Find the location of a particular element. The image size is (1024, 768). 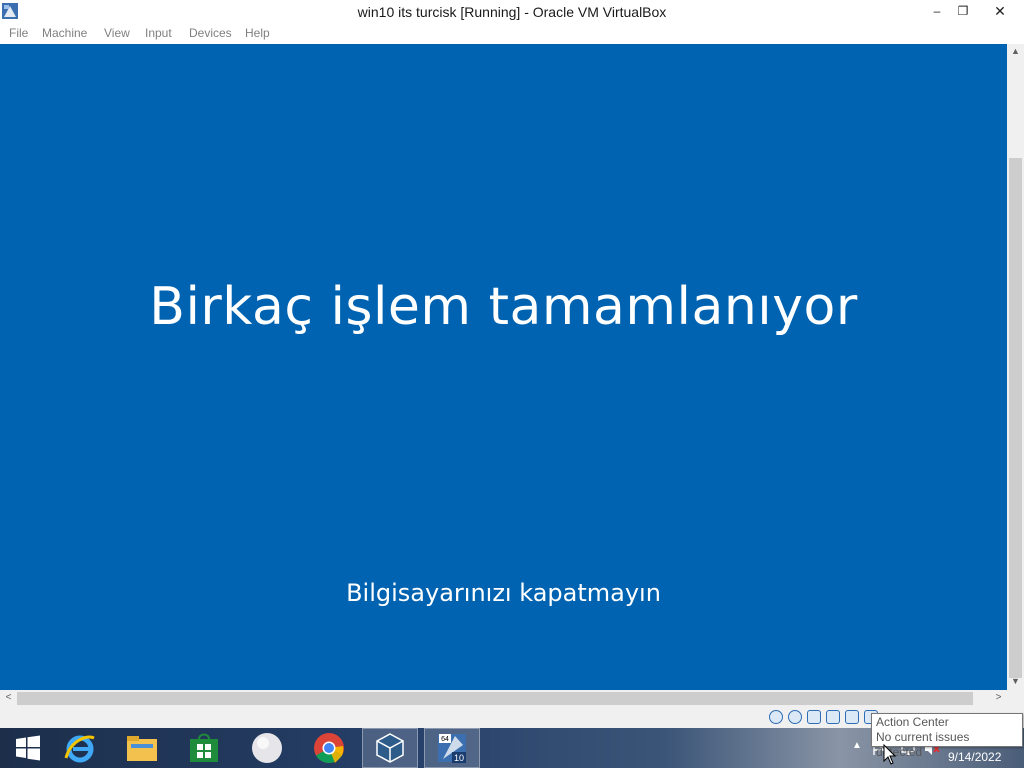

menu-help: Help is located at coordinates (257, 33).